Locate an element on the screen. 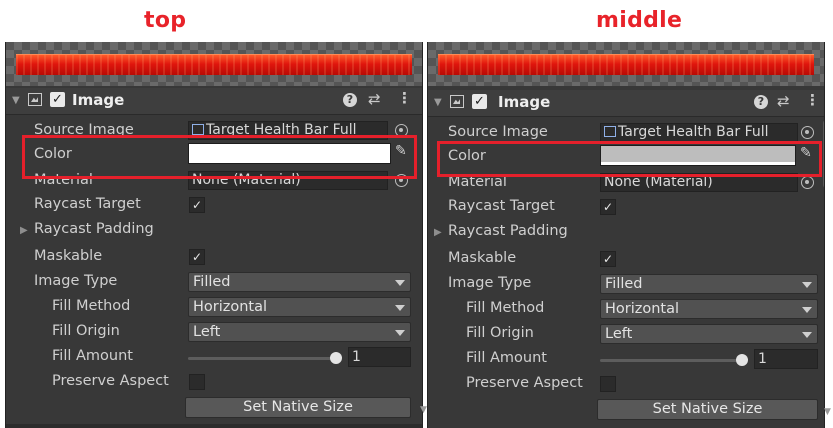 The image size is (833, 428). caption-right: middle is located at coordinates (639, 20).